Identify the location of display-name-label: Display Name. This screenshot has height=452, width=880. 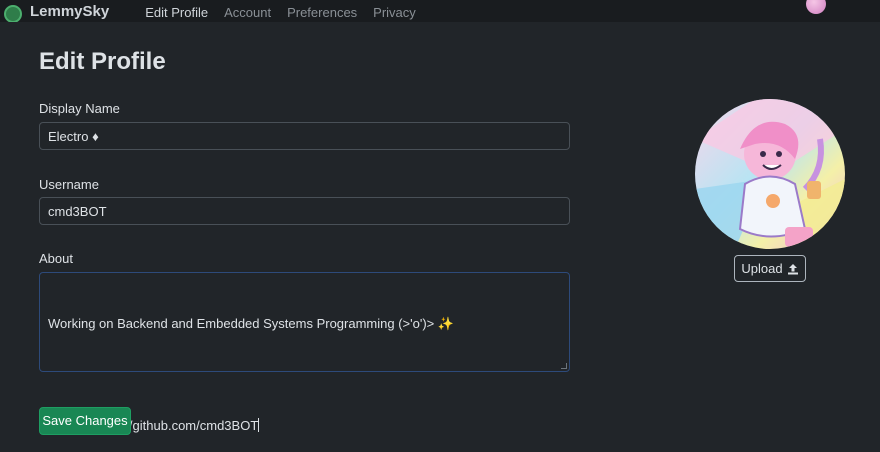
(79, 108).